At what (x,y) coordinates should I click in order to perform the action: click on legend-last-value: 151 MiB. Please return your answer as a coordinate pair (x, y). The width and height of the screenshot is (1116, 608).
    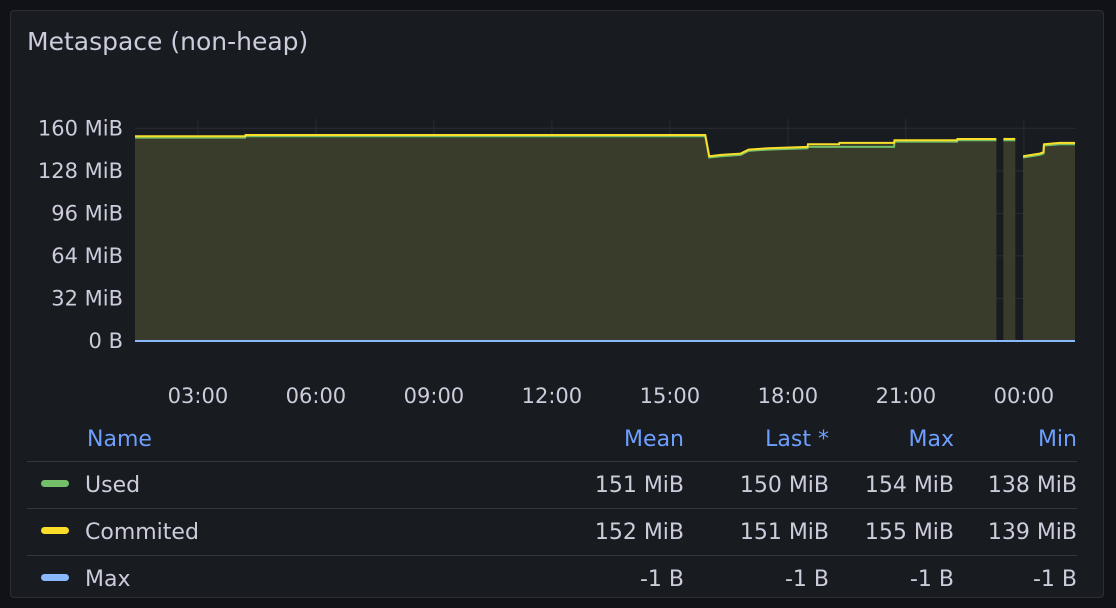
    Looking at the image, I should click on (756, 532).